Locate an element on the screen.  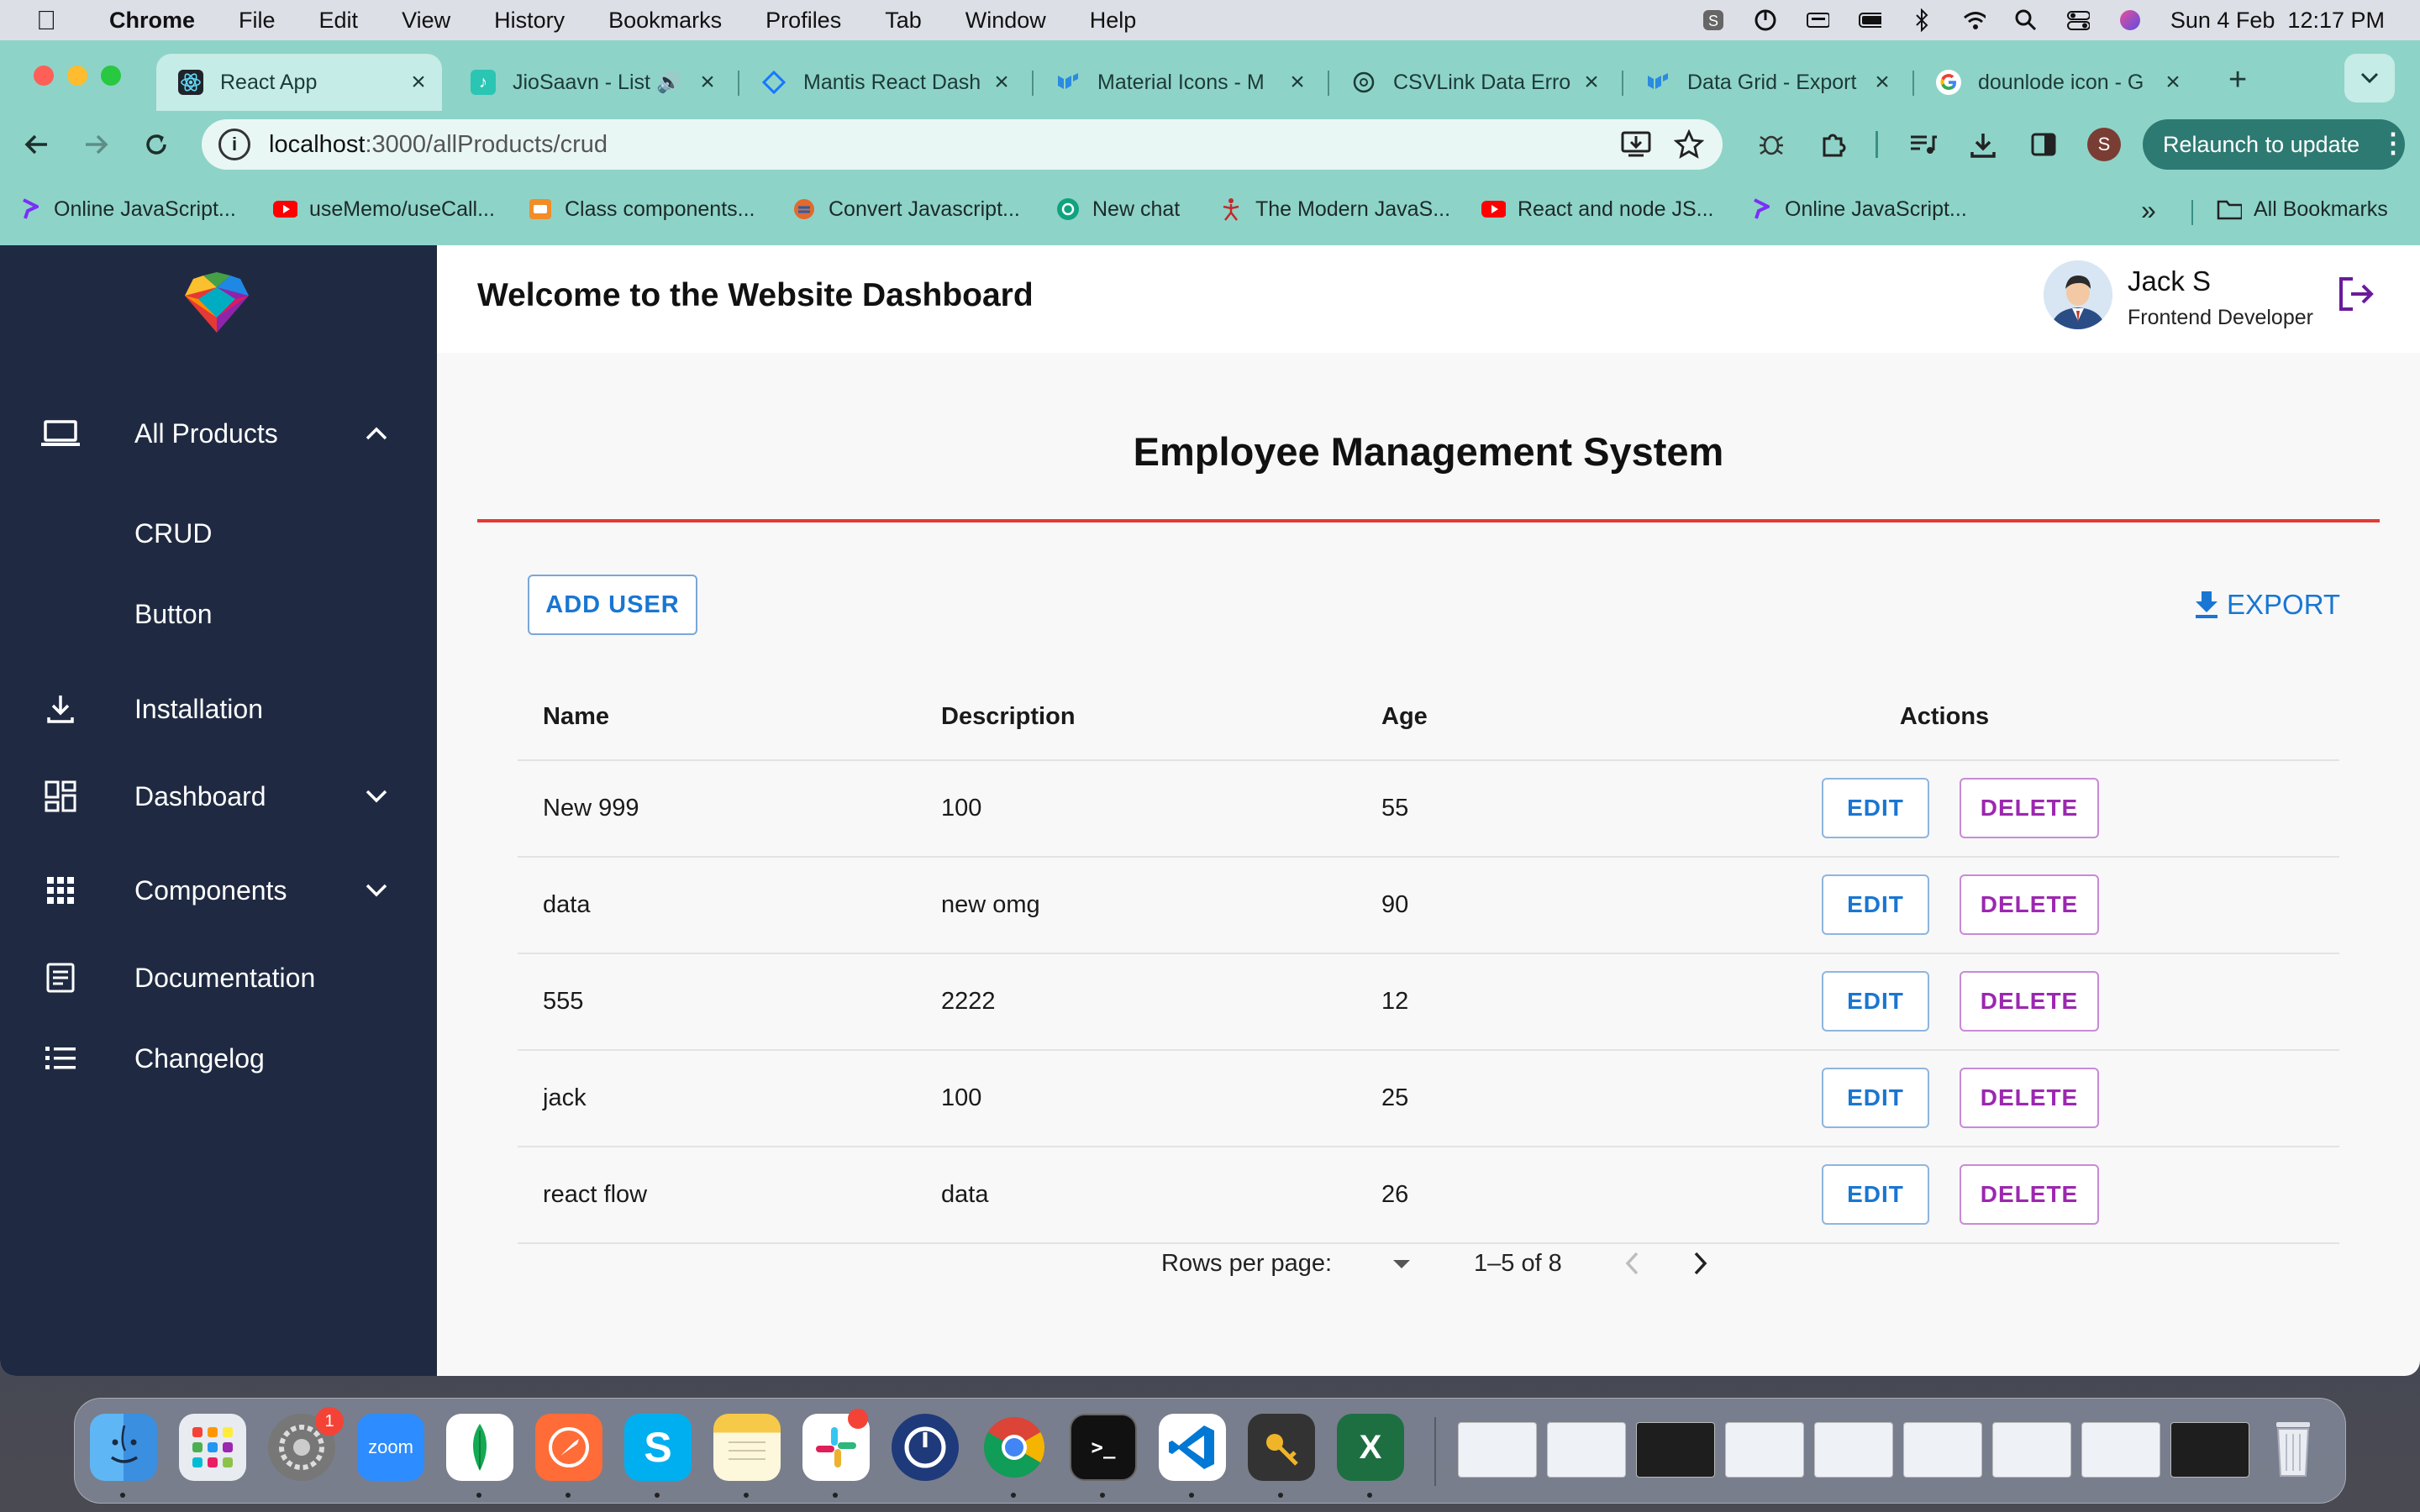
sidebar-subitem-button: Button is located at coordinates (173, 614).